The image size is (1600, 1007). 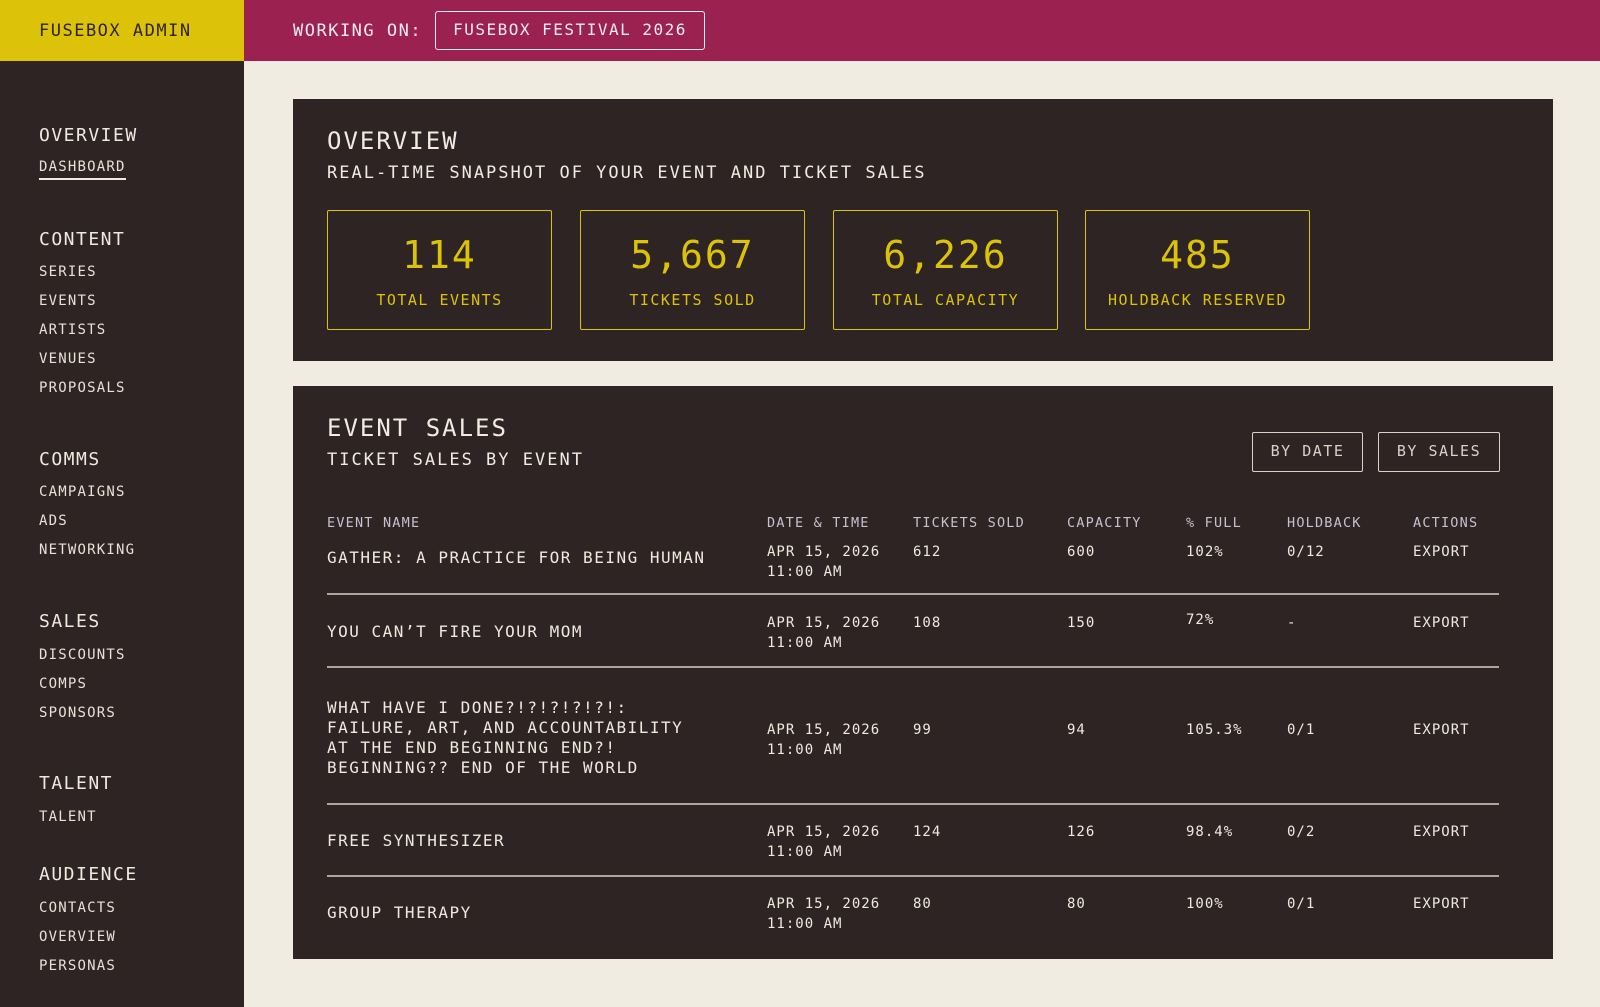 I want to click on stat-card-holdback-reserved: 485 HOLDBACK RESERVED, so click(x=1197, y=270).